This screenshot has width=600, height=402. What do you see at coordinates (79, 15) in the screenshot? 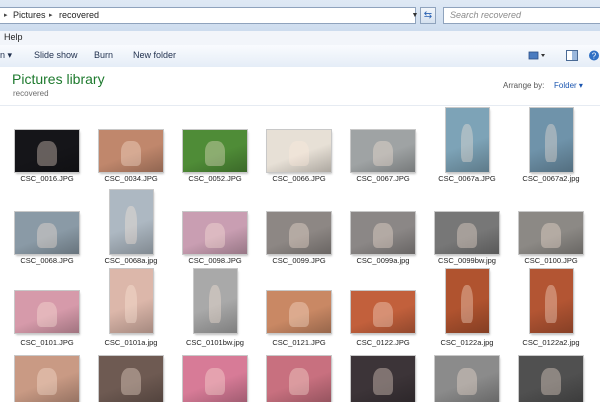
I see `breadcrumb-recovered: recovered` at bounding box center [79, 15].